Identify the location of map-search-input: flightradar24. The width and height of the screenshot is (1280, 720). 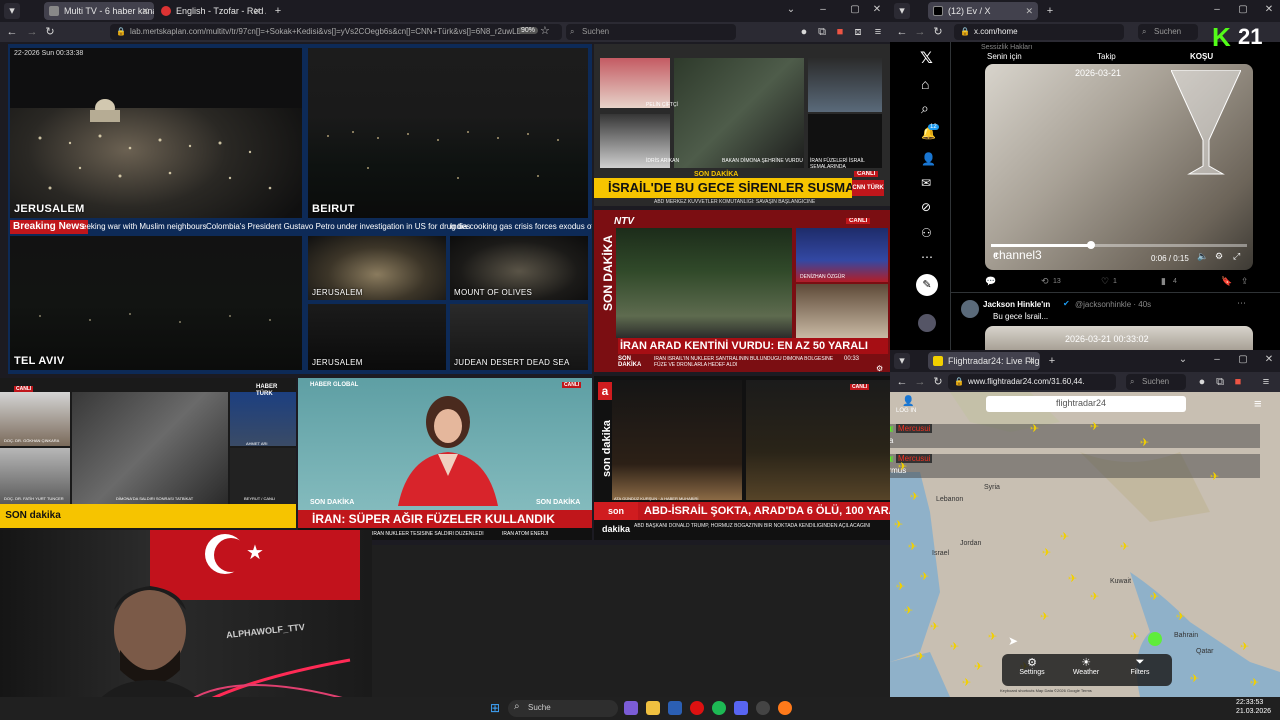
(1086, 404).